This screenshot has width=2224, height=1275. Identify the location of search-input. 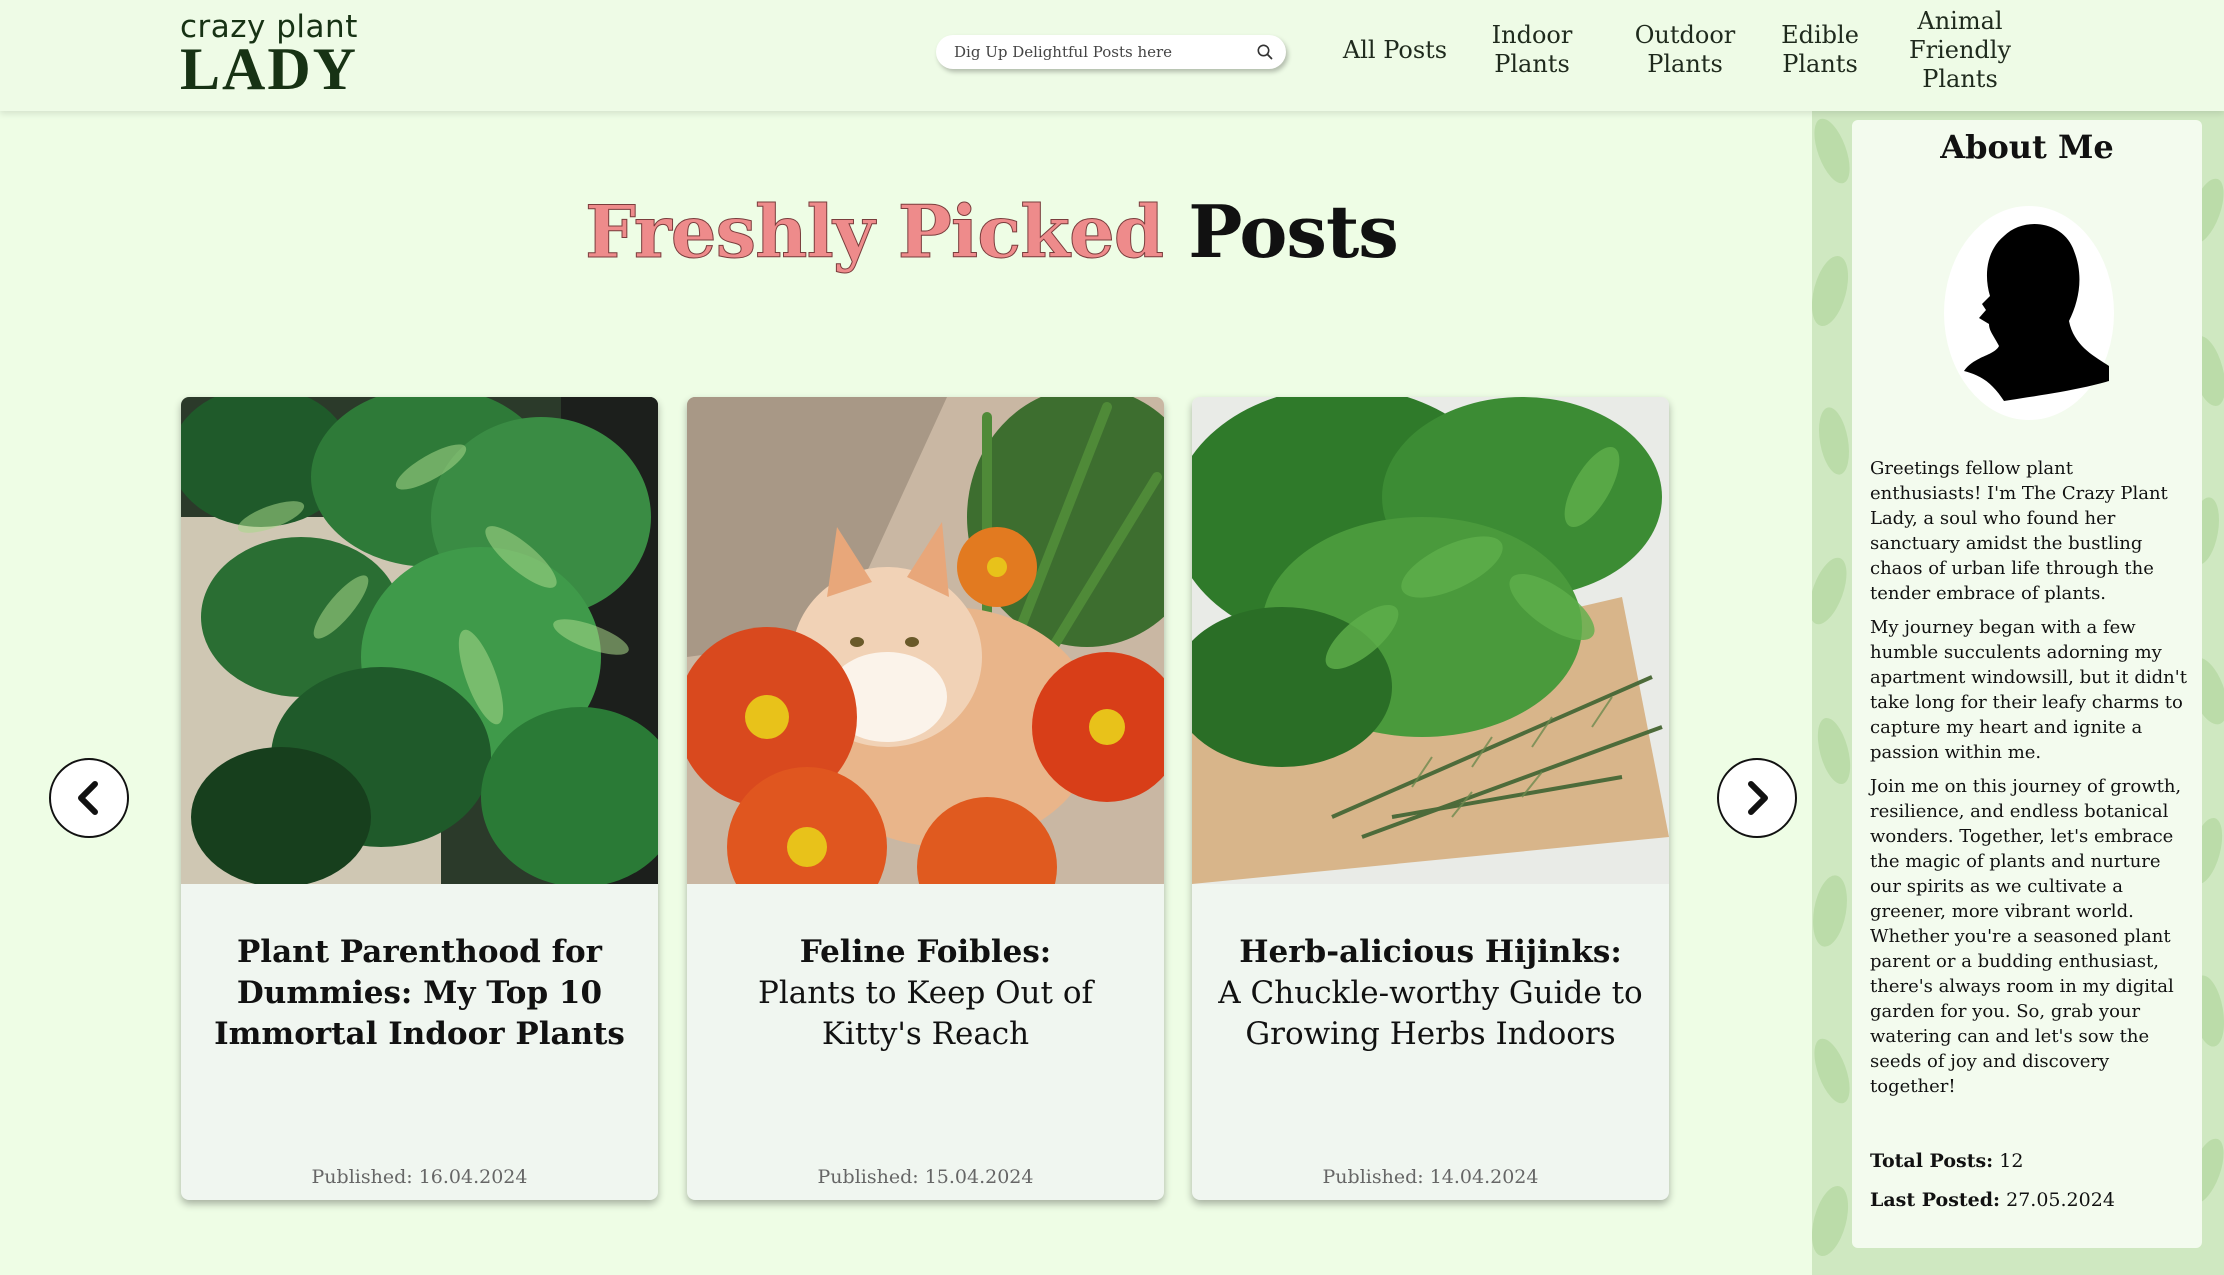
(1105, 52).